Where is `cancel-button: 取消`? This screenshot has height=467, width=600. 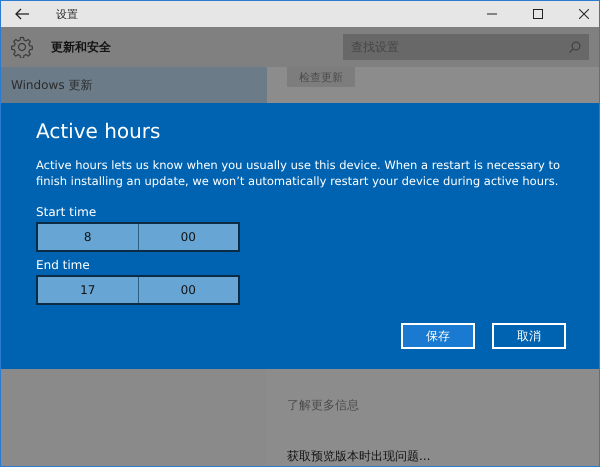
cancel-button: 取消 is located at coordinates (529, 336).